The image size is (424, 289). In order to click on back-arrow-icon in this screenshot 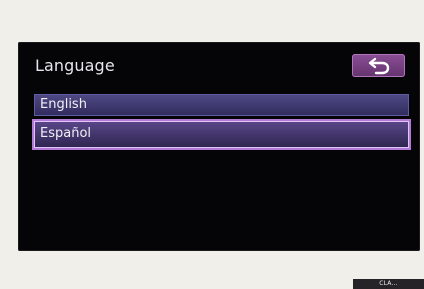, I will do `click(379, 66)`.